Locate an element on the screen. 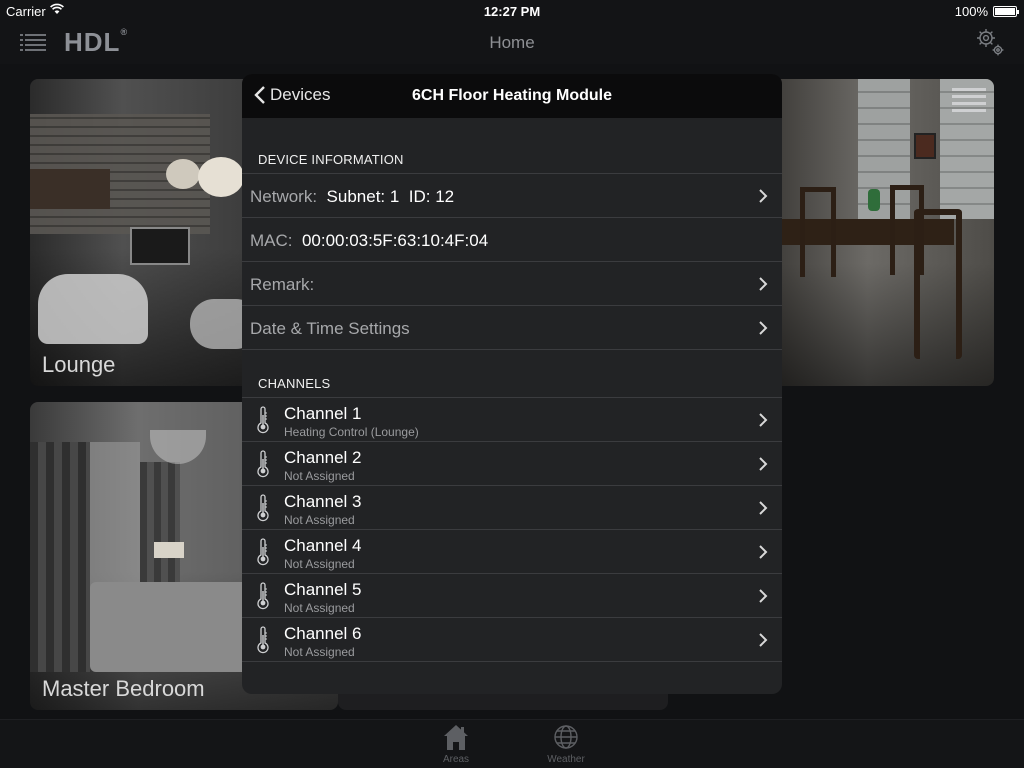  area-card-dining is located at coordinates (879, 232).